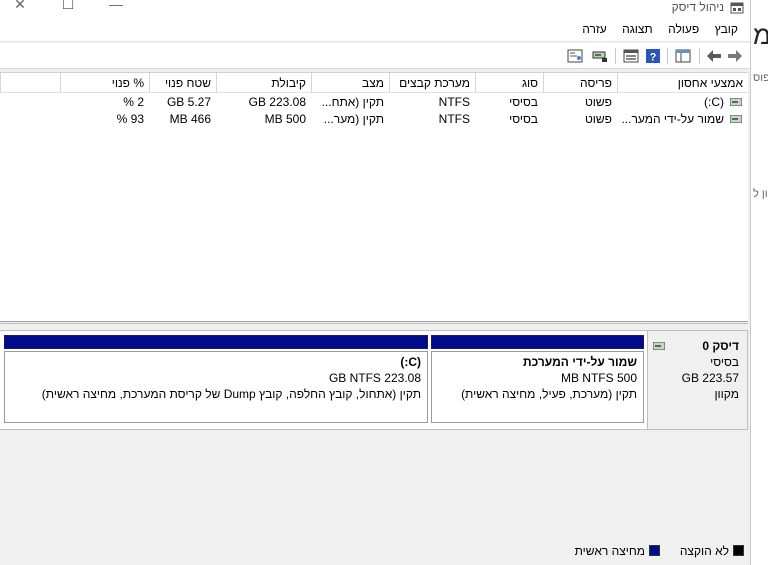  I want to click on column-header-layout: פריסה, so click(580, 83).